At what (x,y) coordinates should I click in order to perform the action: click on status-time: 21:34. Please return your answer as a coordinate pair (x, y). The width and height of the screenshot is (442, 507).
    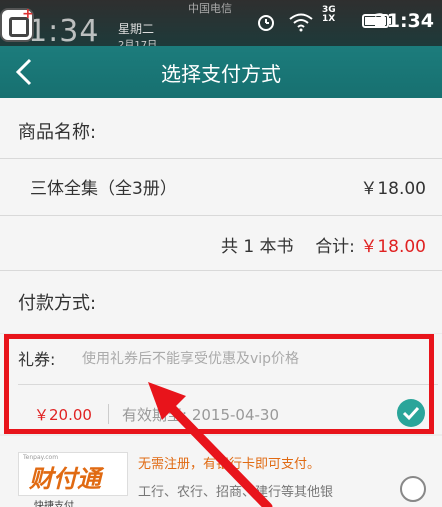
    Looking at the image, I should click on (403, 21).